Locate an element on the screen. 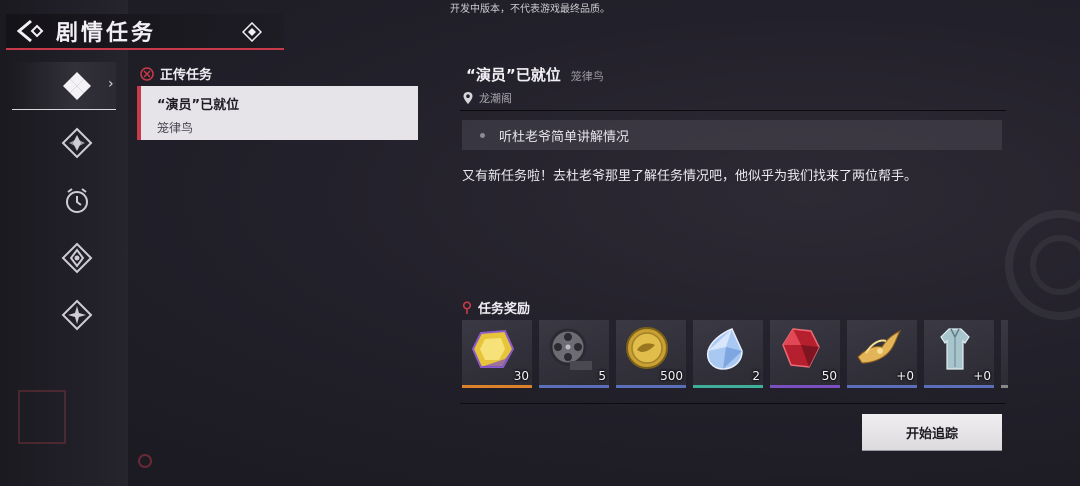 Image resolution: width=1080 pixels, height=486 pixels. location-pin-icon is located at coordinates (468, 98).